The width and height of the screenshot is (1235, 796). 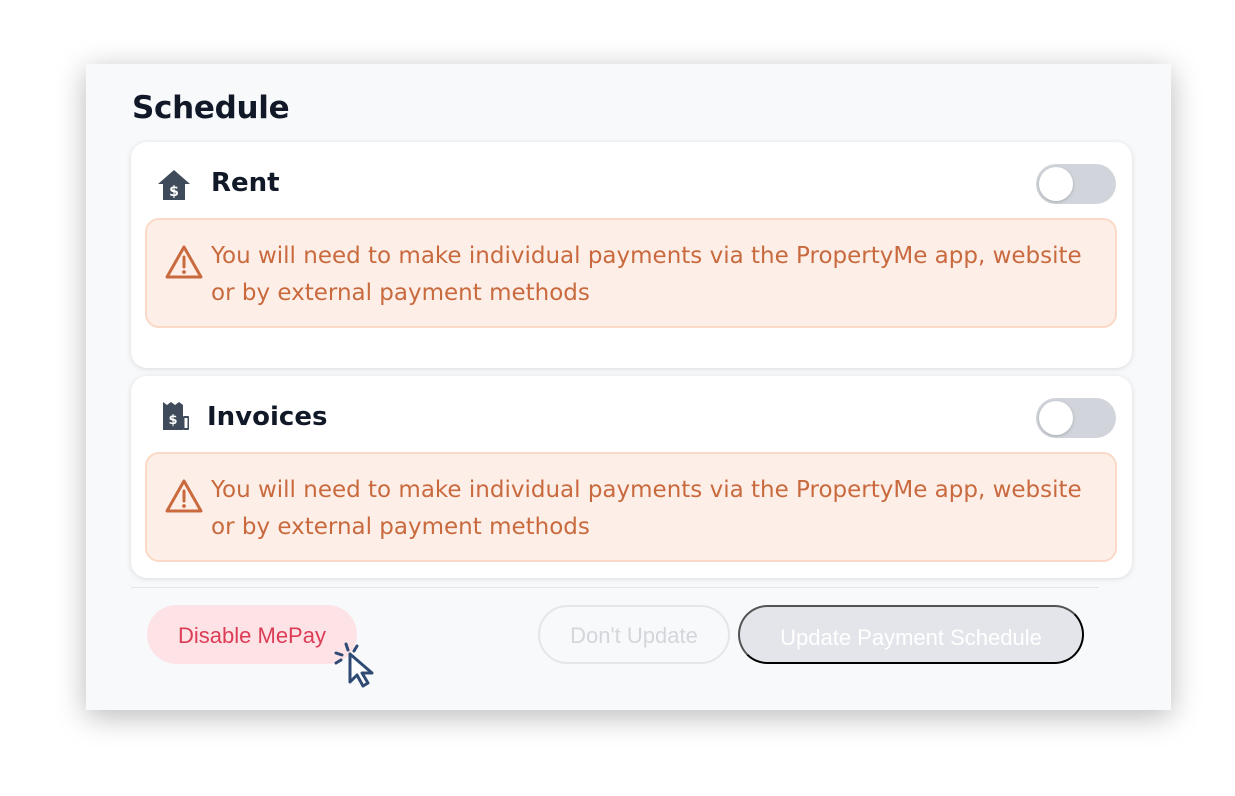 What do you see at coordinates (1076, 418) in the screenshot?
I see `invoices-toggle` at bounding box center [1076, 418].